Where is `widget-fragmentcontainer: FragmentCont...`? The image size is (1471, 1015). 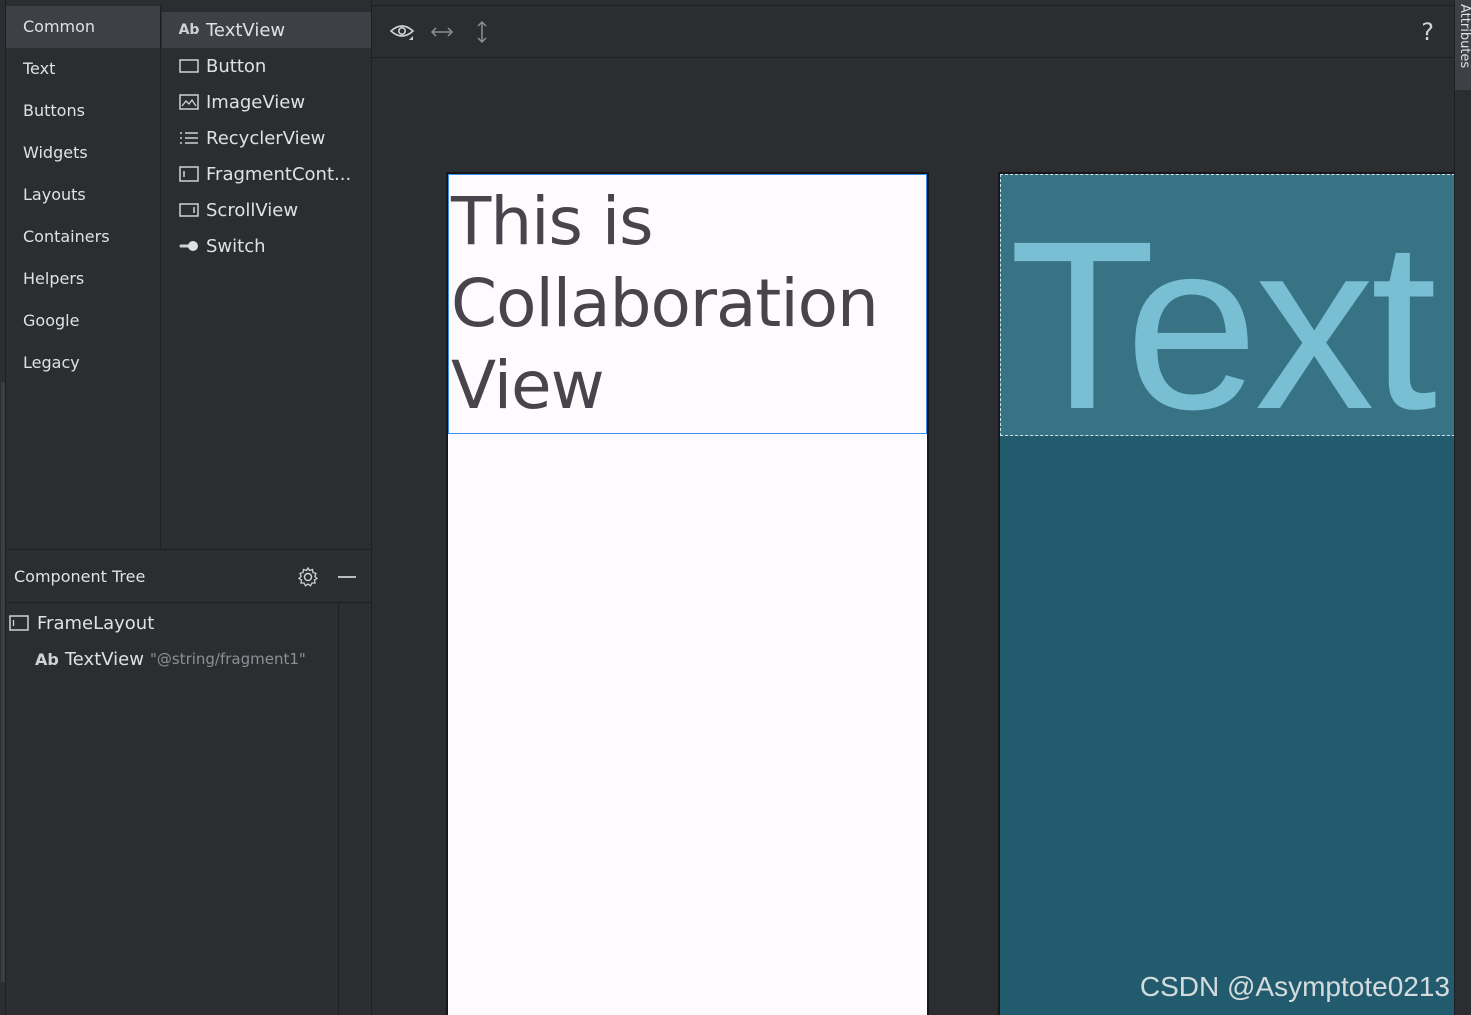 widget-fragmentcontainer: FragmentCont... is located at coordinates (266, 174).